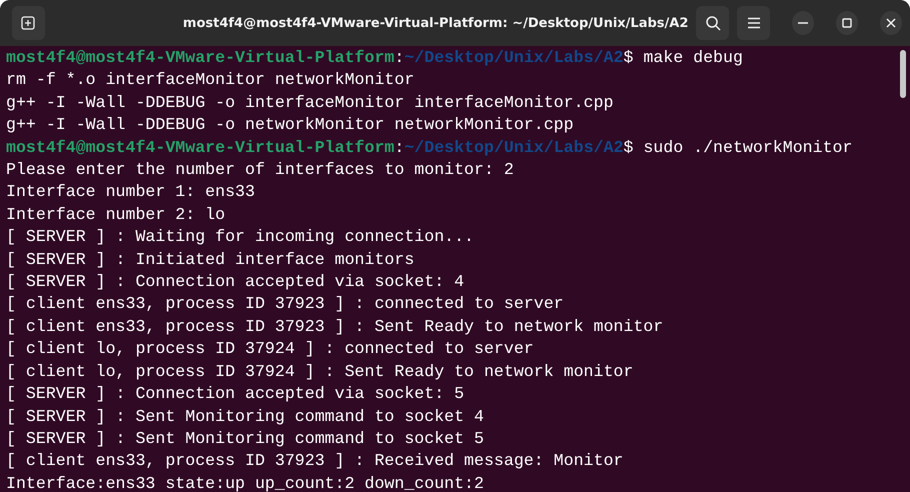  What do you see at coordinates (435, 23) in the screenshot?
I see `window-title: most4f4@most4f4-VMware-Virtual-Platform: ~/Desktop/Unix/Labs/A2` at bounding box center [435, 23].